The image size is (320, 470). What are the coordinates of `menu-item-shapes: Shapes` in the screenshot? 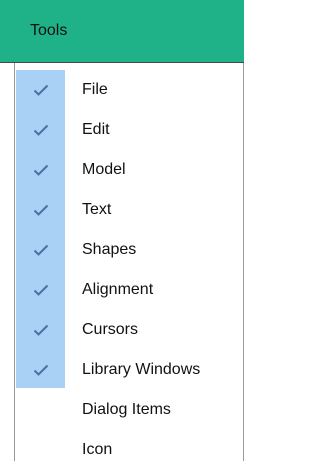 It's located at (129, 250).